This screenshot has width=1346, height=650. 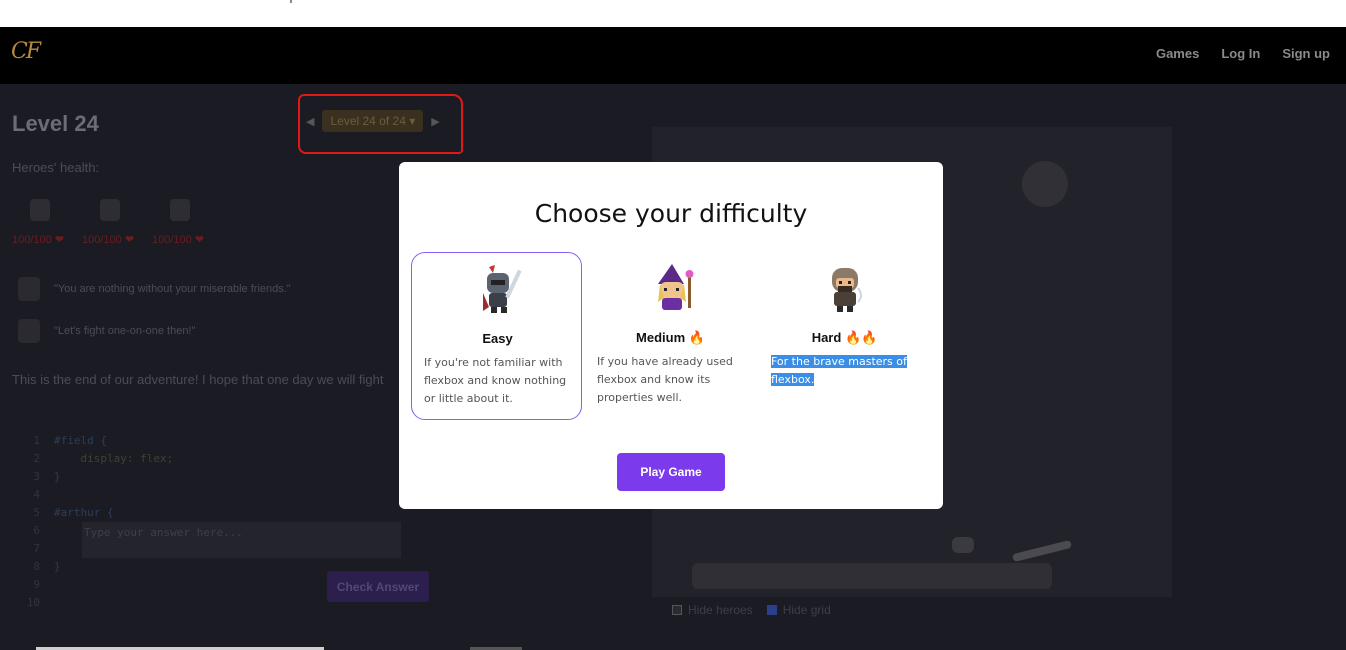 I want to click on option-name: Medium 🔥, so click(x=670, y=337).